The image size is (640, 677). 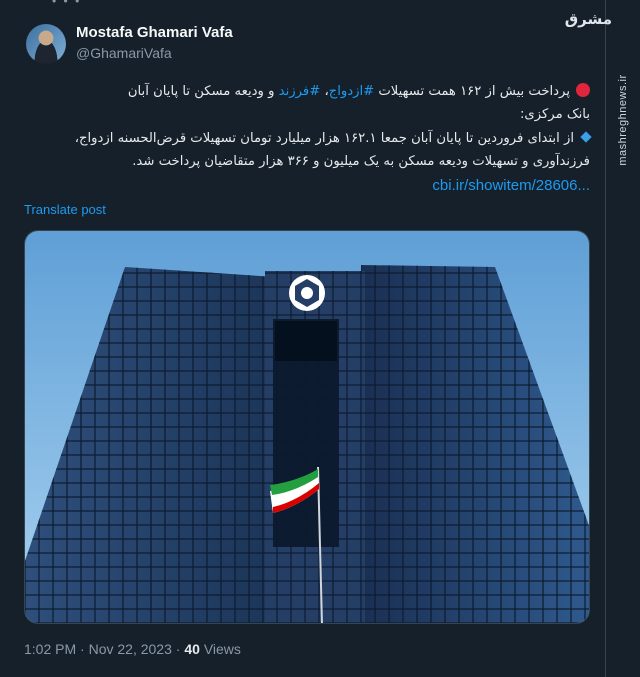 I want to click on side-watermark: mashreghnews.ir, so click(x=623, y=120).